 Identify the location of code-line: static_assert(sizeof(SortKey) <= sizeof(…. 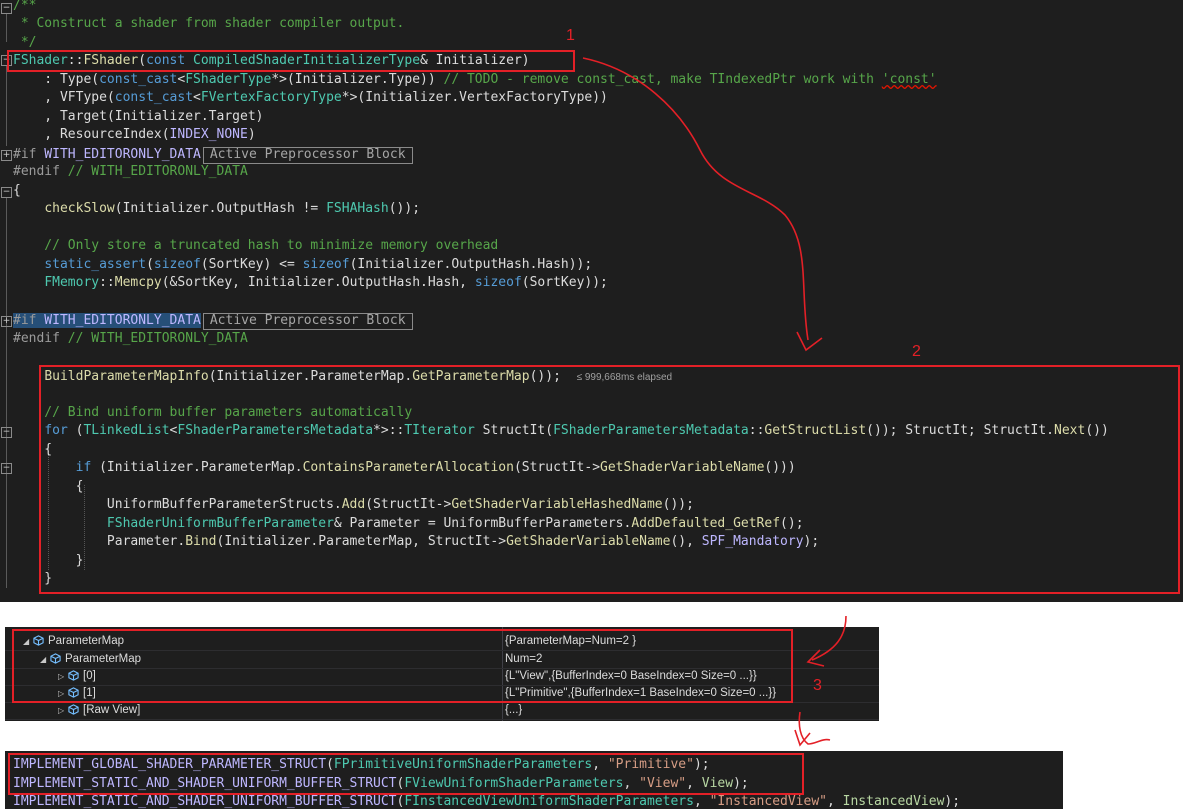
(302, 265).